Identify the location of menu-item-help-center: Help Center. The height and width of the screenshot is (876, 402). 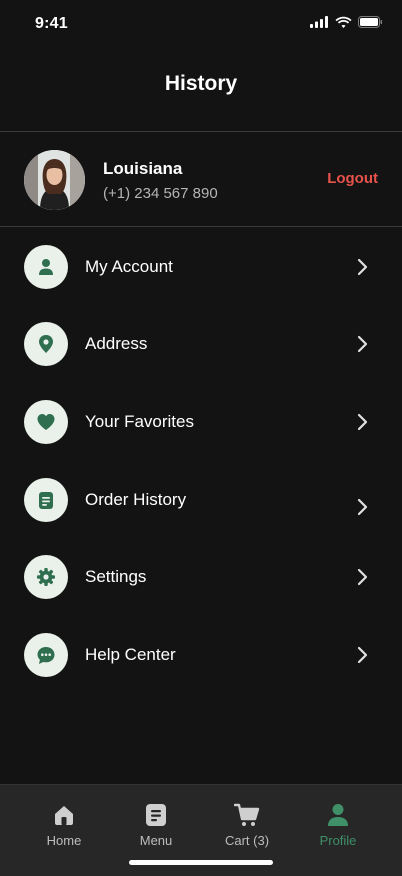
(201, 656).